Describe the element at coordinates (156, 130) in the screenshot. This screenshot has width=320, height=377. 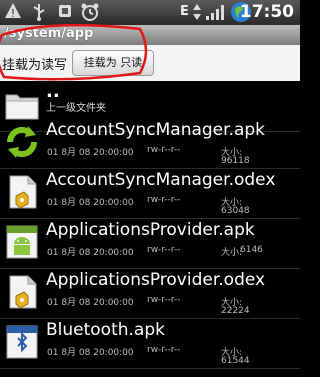
I see `file-name: AccountSyncManager.apk` at that location.